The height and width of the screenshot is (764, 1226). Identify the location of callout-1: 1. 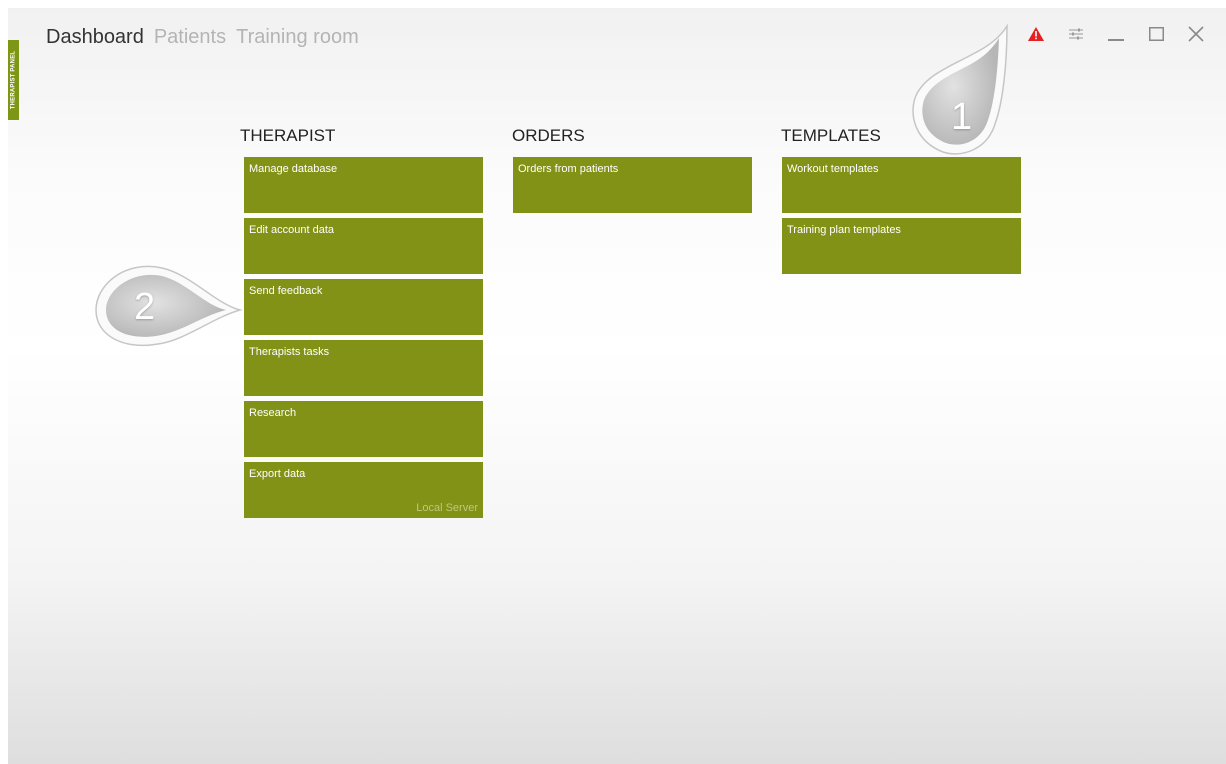
(958, 93).